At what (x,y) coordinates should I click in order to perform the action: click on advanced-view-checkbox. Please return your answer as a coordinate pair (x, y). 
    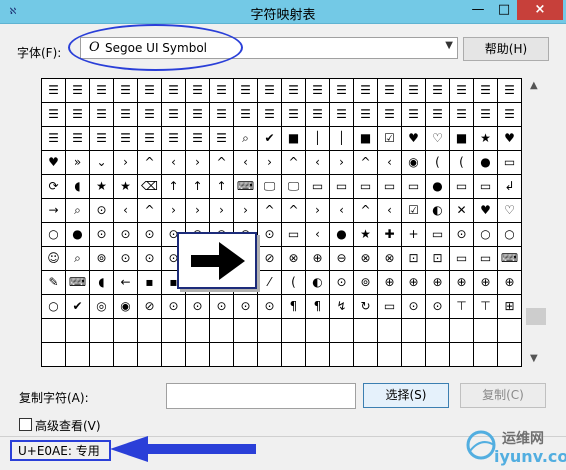
    Looking at the image, I should click on (25, 424).